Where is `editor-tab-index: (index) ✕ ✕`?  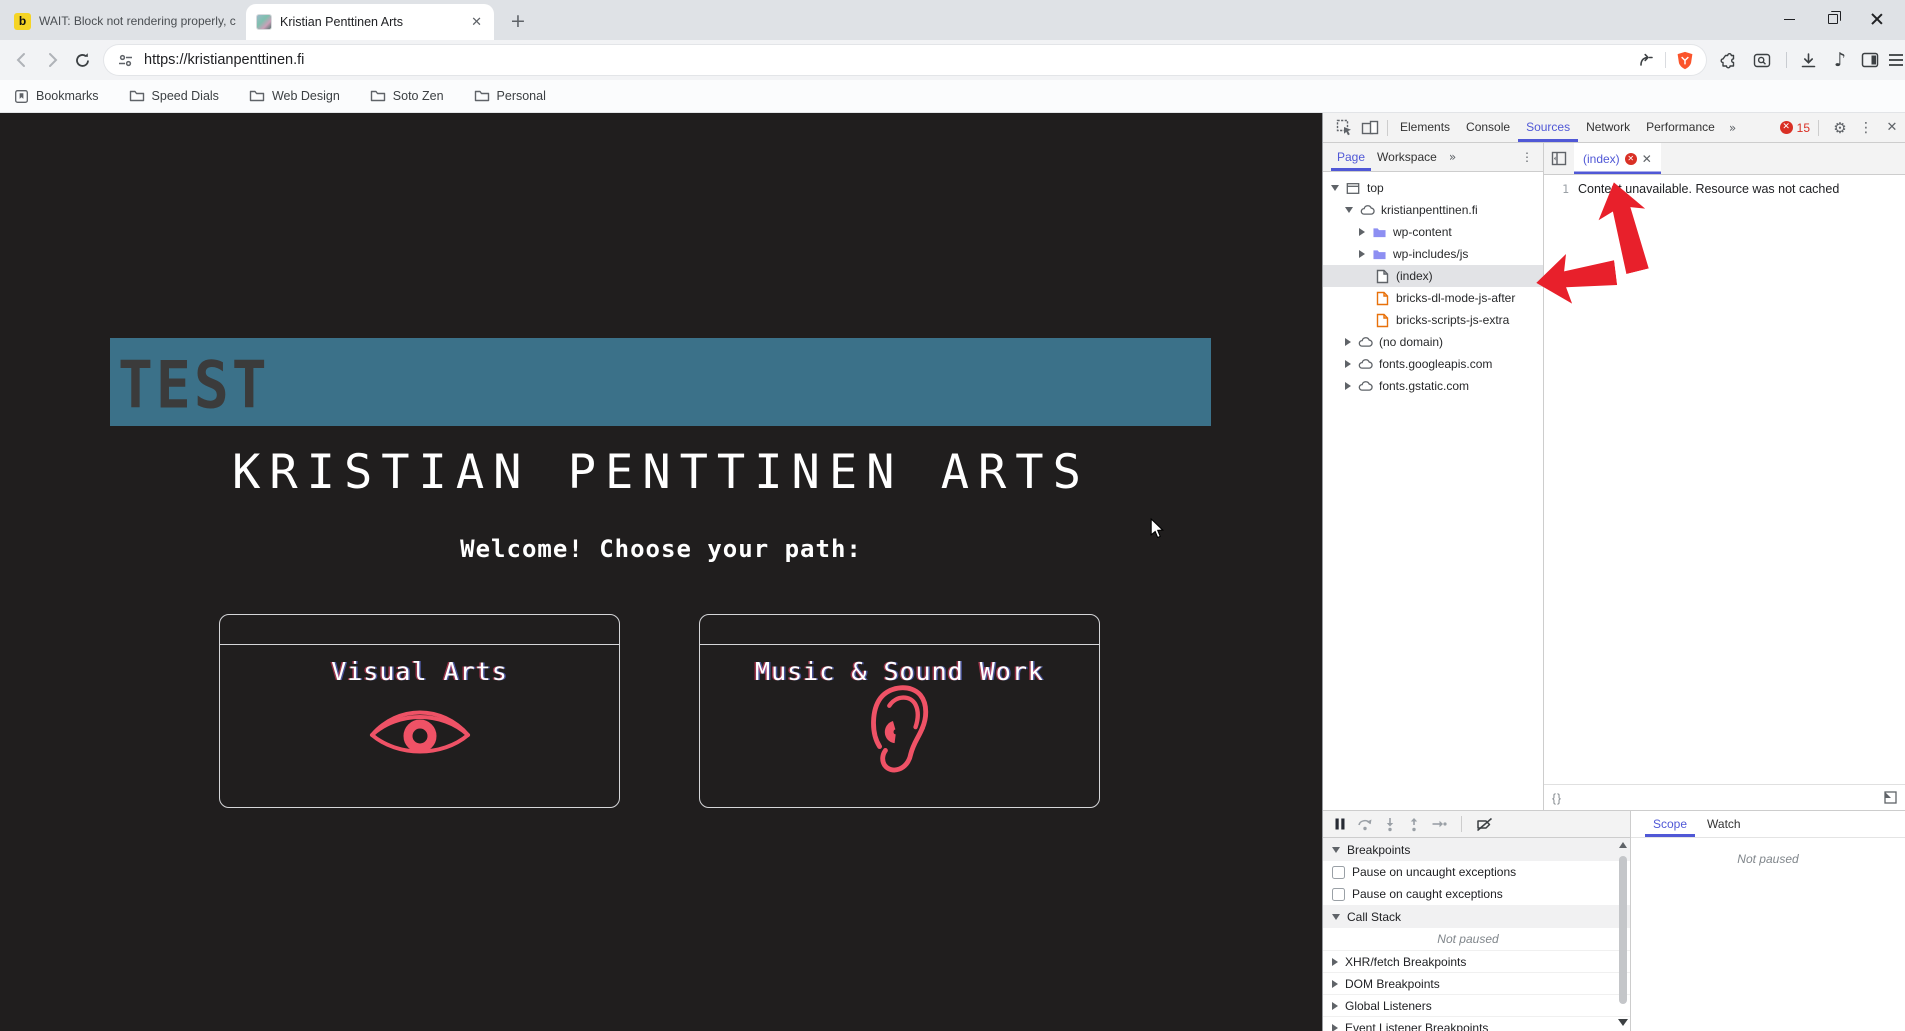
editor-tab-index: (index) ✕ ✕ is located at coordinates (1617, 158).